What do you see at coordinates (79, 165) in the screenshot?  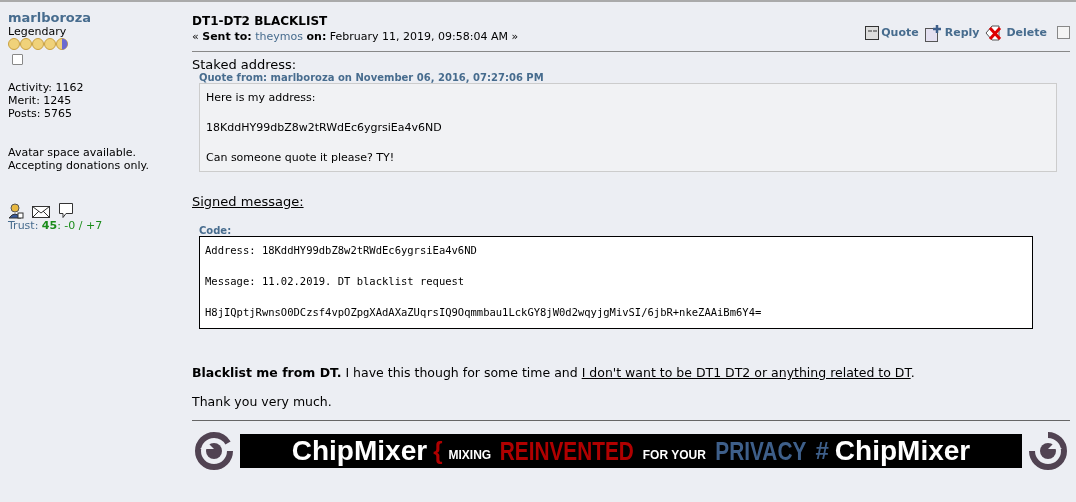 I see `avatar-note: Accepting donations only.` at bounding box center [79, 165].